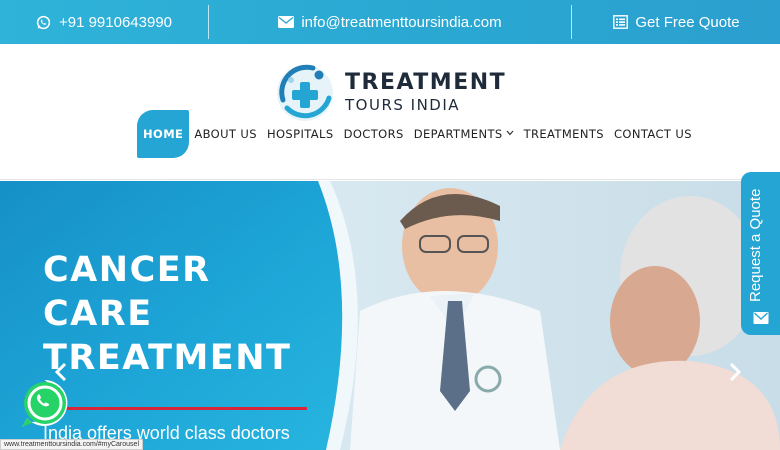 The height and width of the screenshot is (450, 780). I want to click on get-quote-link: Get Free Quote, so click(676, 22).